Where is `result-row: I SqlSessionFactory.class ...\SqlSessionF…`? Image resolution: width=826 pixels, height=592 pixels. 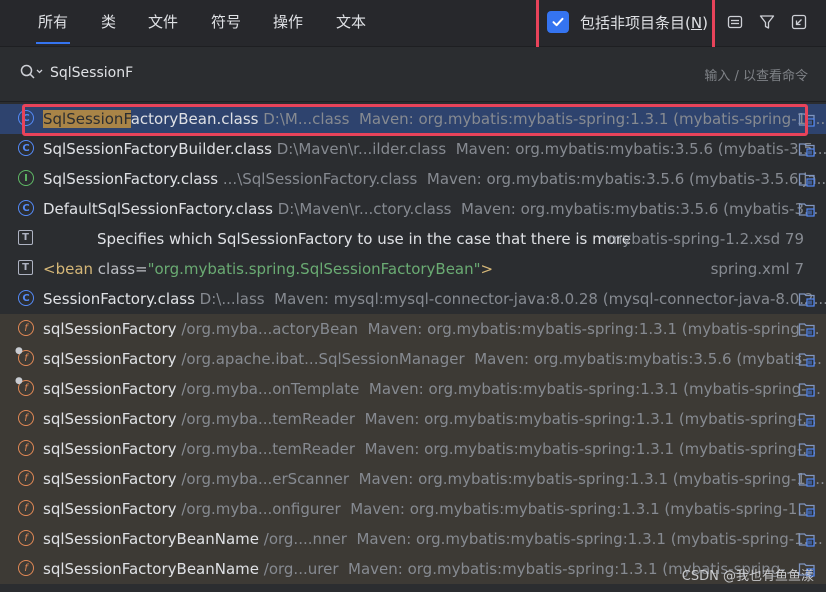 result-row: I SqlSessionFactory.class ...\SqlSessionF… is located at coordinates (413, 179).